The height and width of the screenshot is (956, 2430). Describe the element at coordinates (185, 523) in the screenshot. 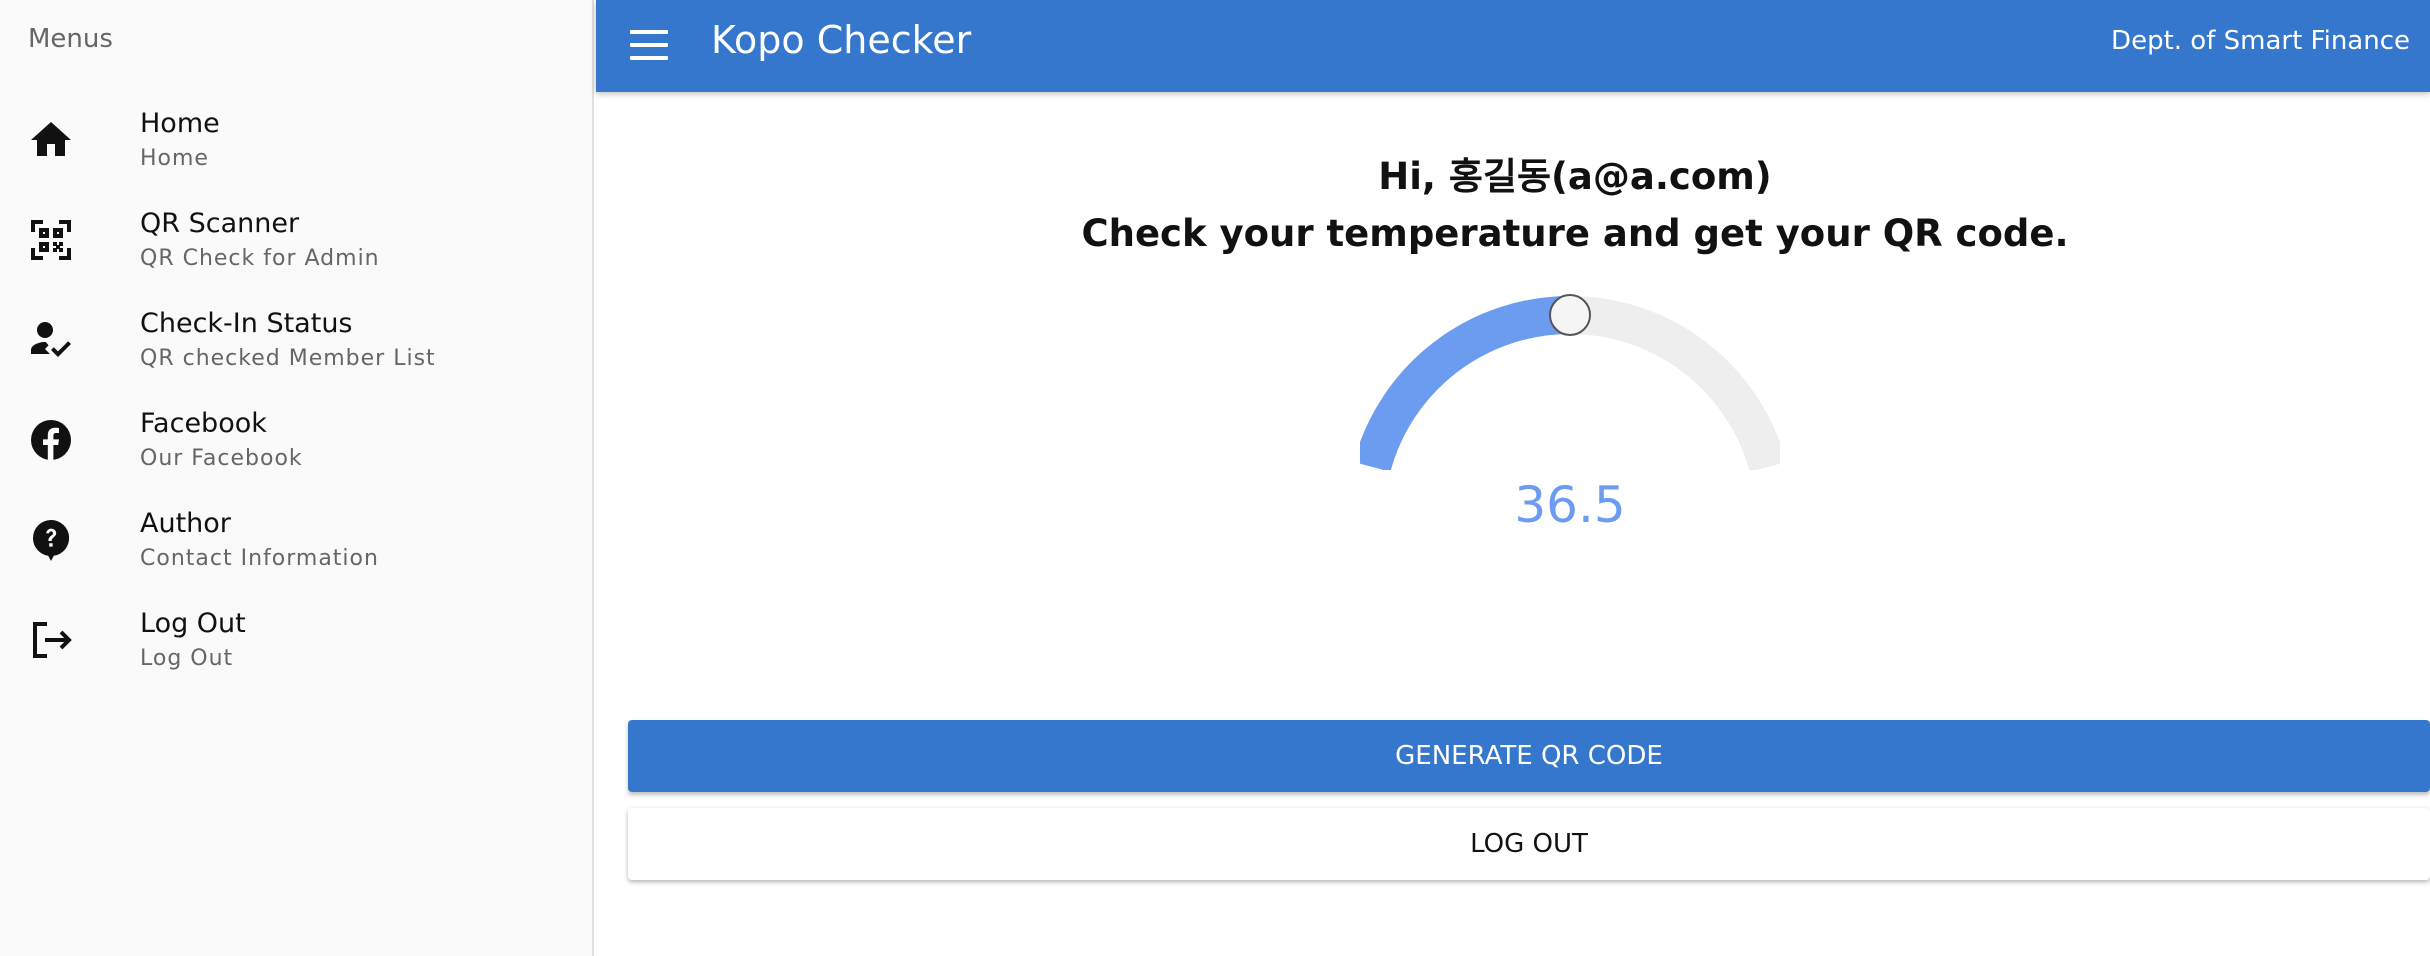

I see `nav-item-title: Author` at that location.